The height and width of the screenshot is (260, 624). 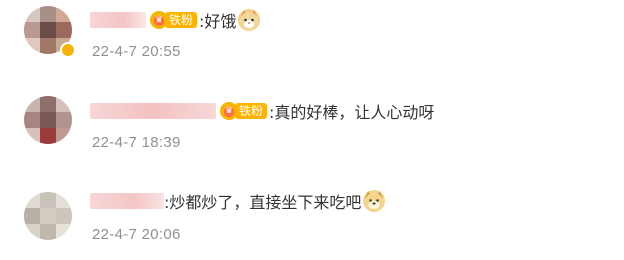 What do you see at coordinates (136, 51) in the screenshot?
I see `comment-time: 22-4-7 20:55` at bounding box center [136, 51].